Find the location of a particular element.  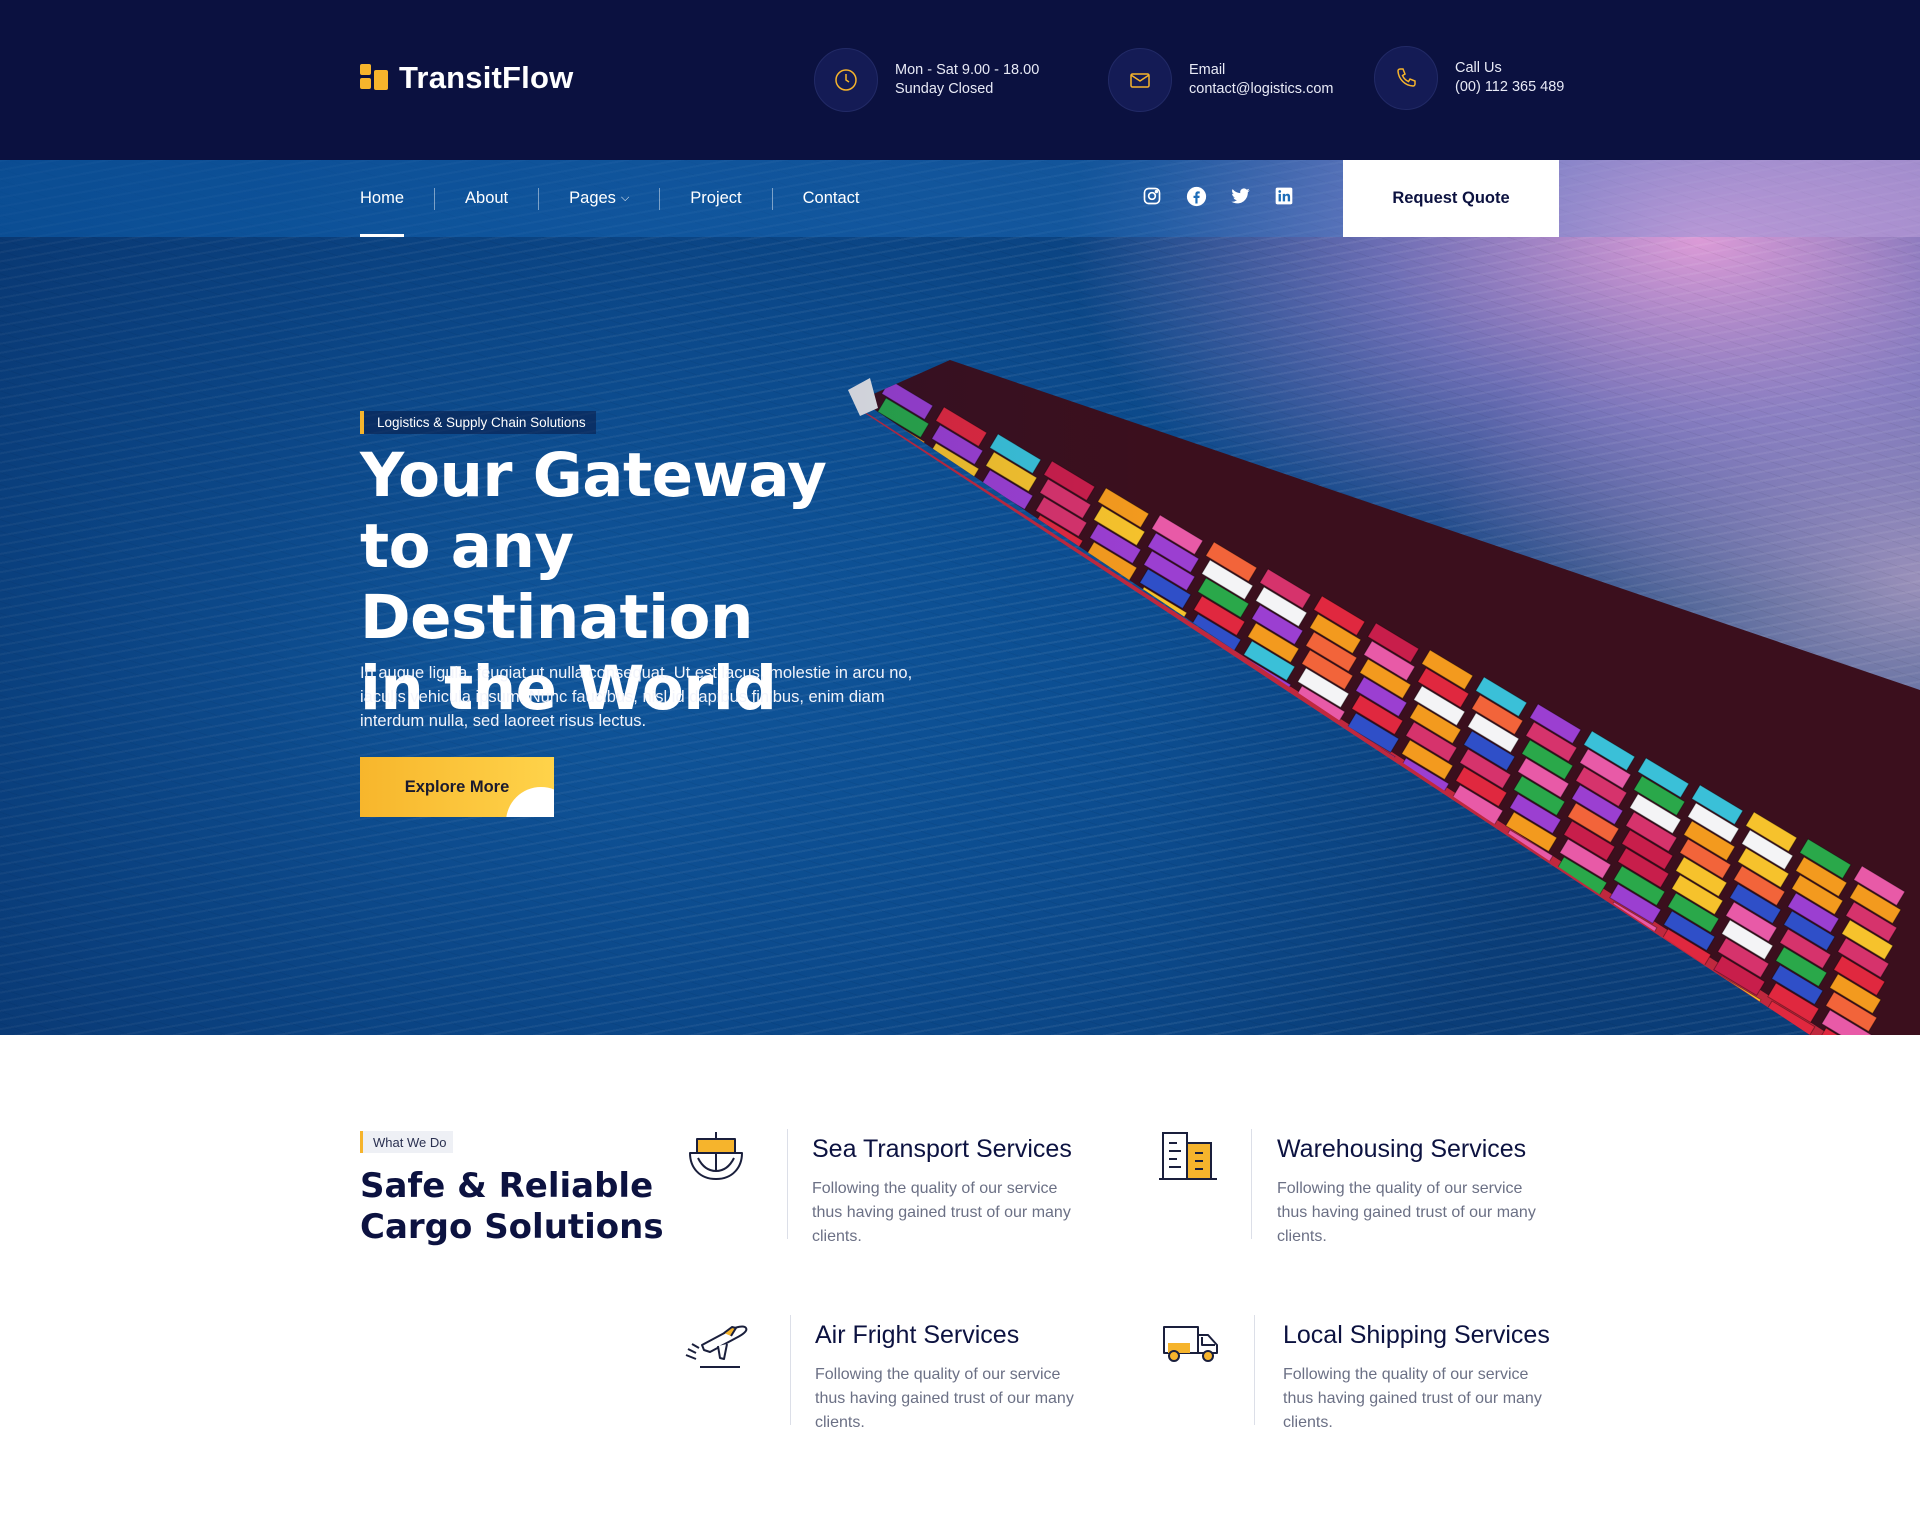

service-title: Sea Transport Services is located at coordinates (942, 1149).